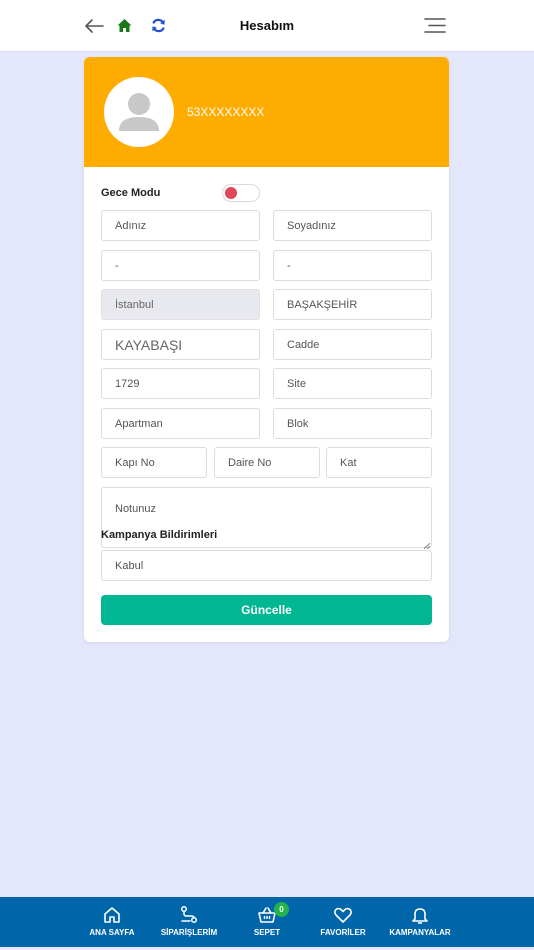  I want to click on note-placeholder: Notunuz, so click(135, 509).